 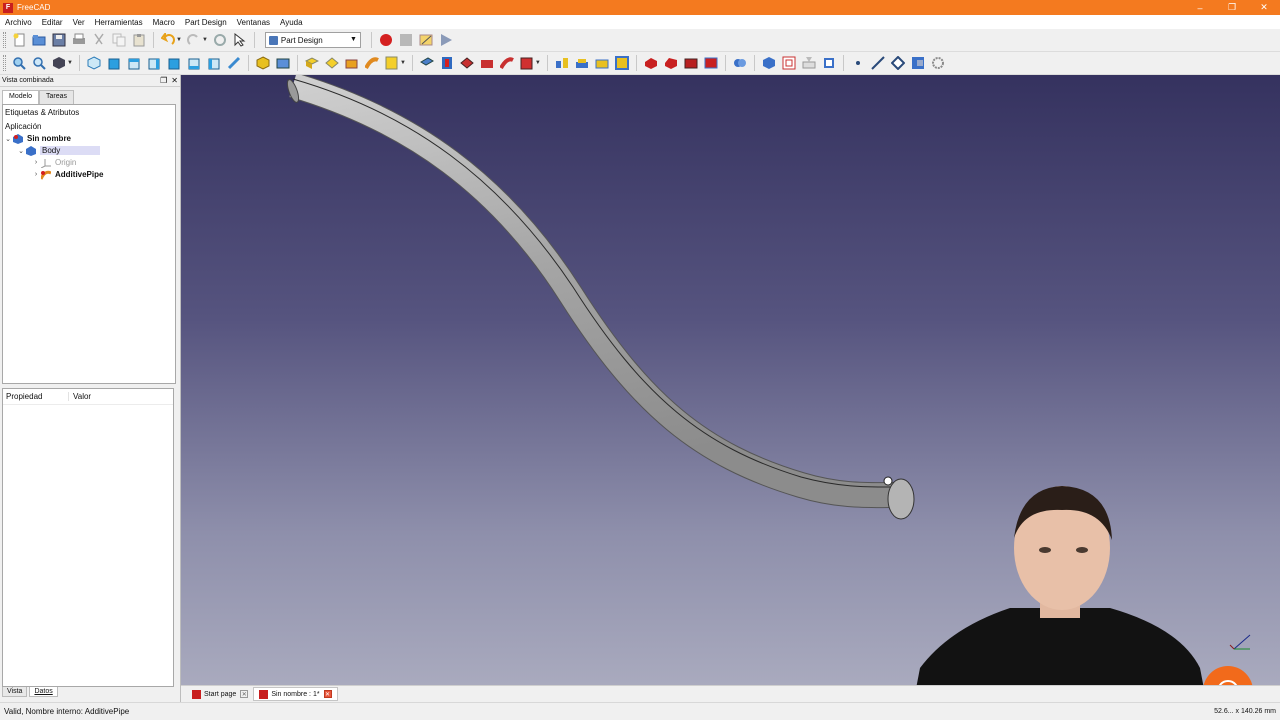 What do you see at coordinates (174, 80) in the screenshot?
I see `close-panel-icon: ✕` at bounding box center [174, 80].